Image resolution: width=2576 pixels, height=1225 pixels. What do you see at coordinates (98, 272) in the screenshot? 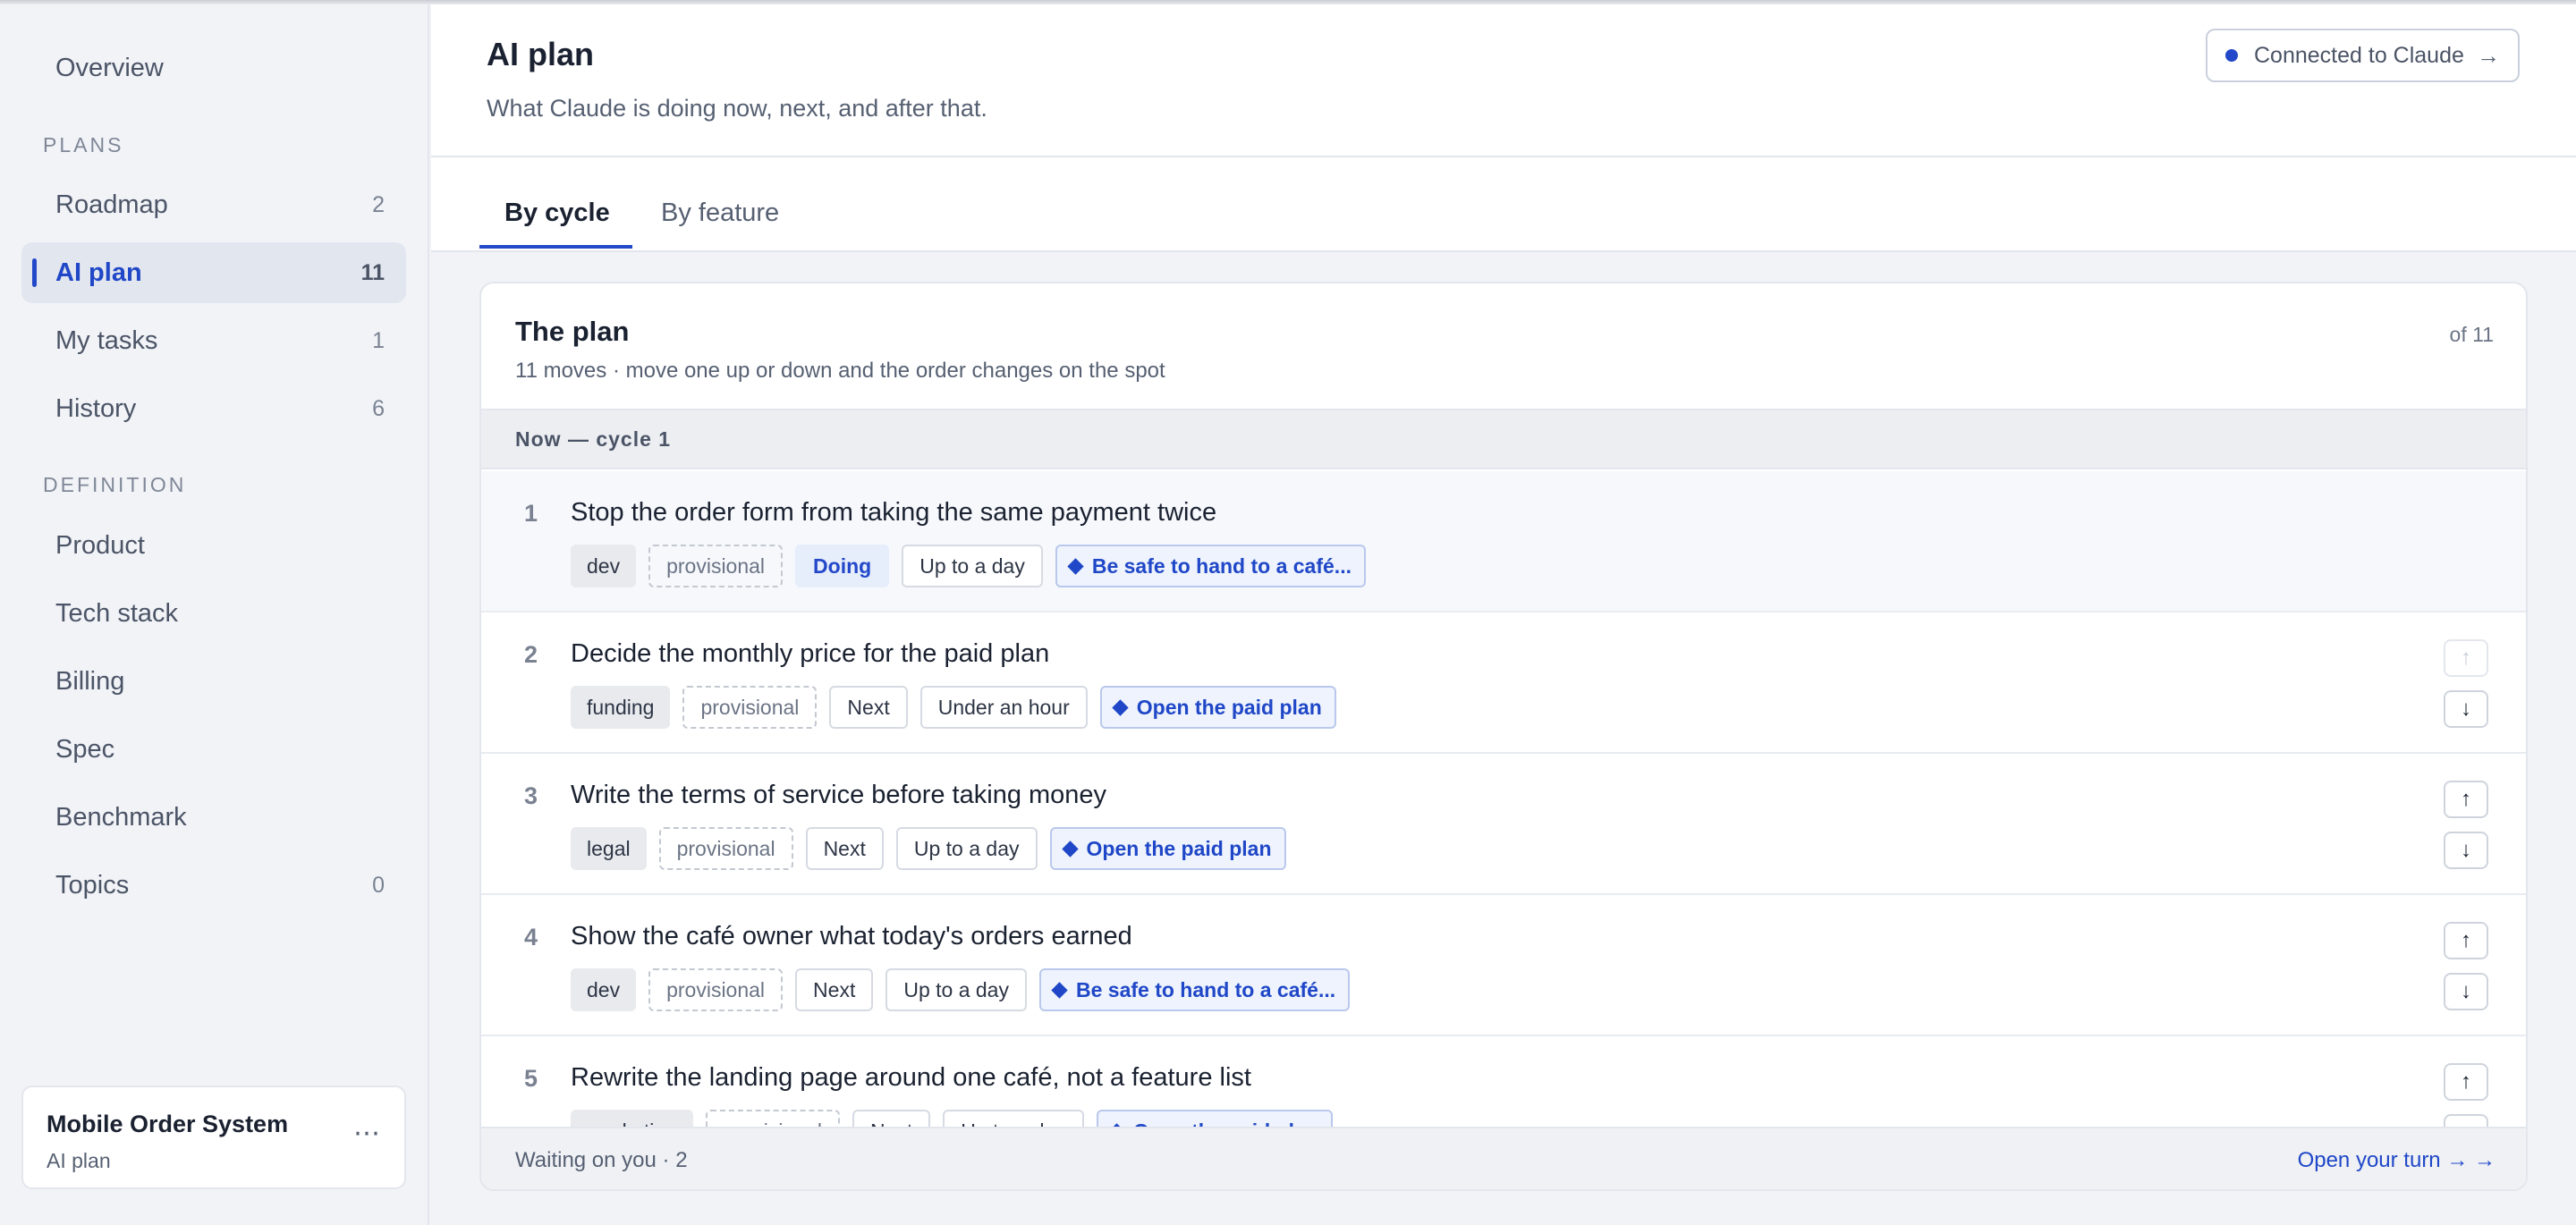
I see `sidebar-item-label: AI plan` at bounding box center [98, 272].